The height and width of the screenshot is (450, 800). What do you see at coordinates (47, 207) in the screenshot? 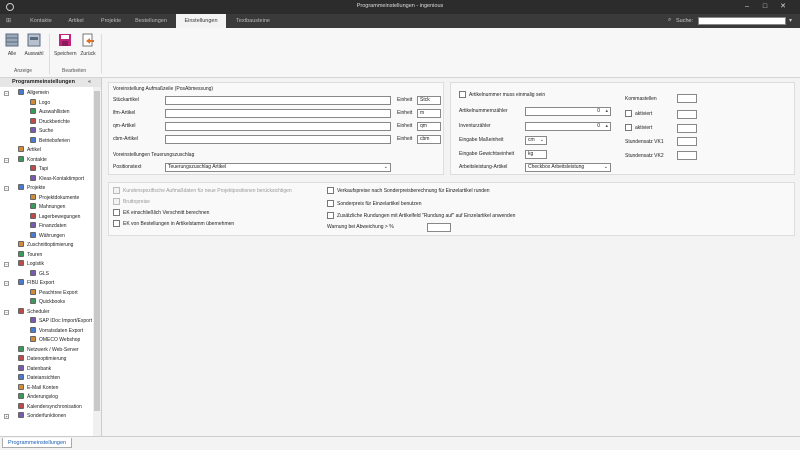
I see `sidebar-item: Mahnungen` at bounding box center [47, 207].